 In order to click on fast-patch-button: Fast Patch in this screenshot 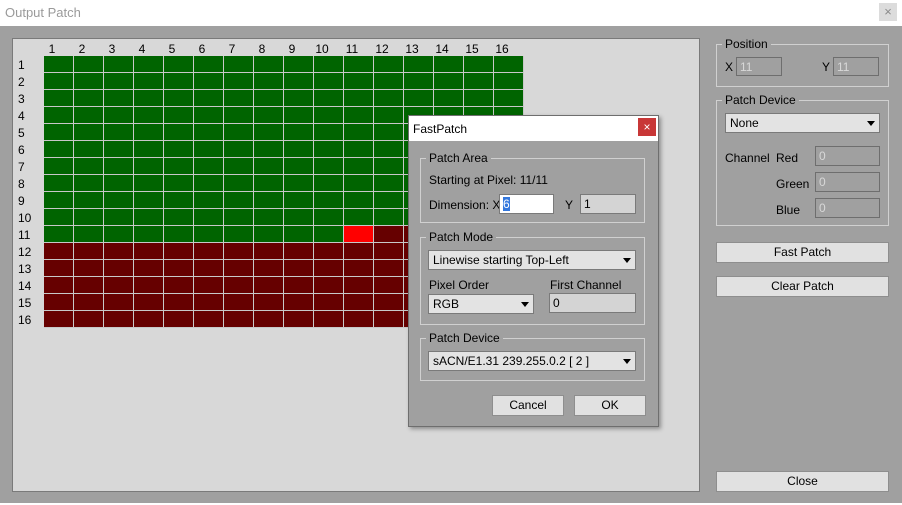, I will do `click(802, 252)`.